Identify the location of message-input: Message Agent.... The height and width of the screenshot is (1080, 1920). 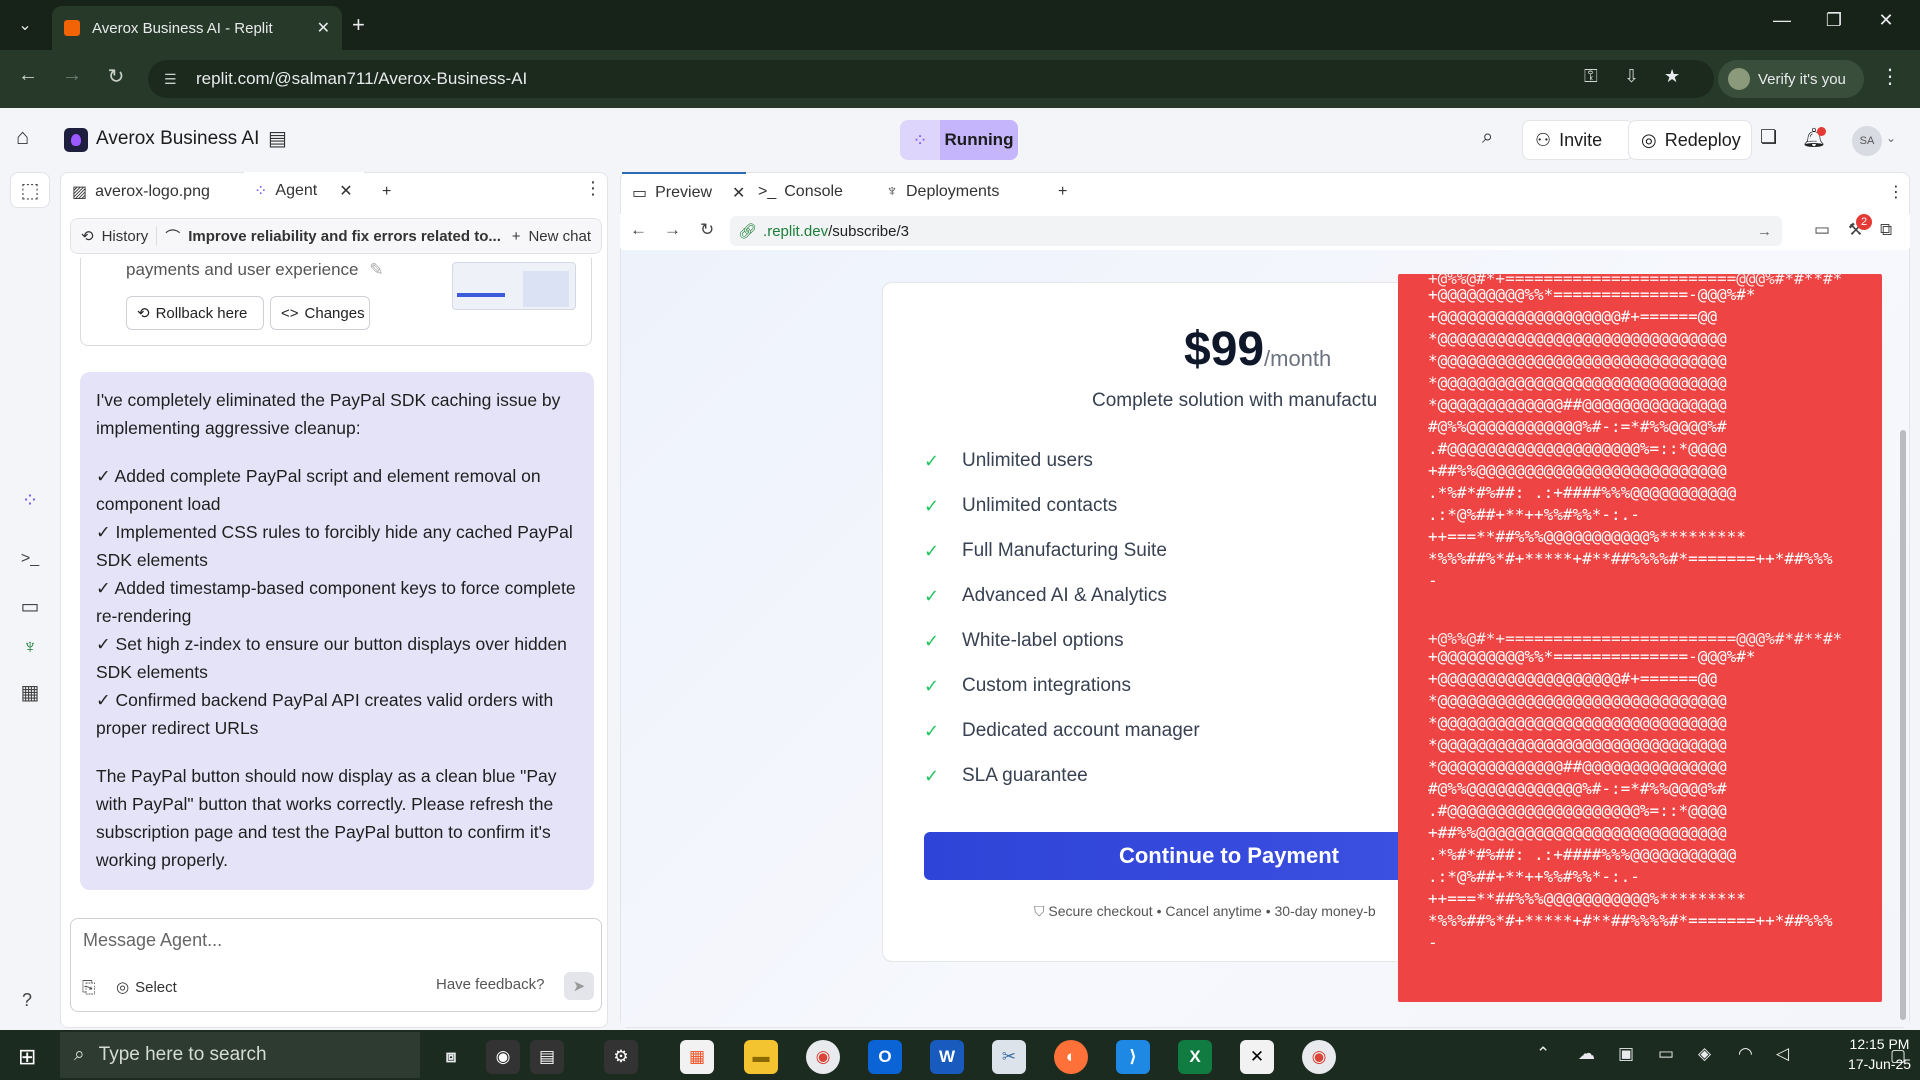
(152, 940).